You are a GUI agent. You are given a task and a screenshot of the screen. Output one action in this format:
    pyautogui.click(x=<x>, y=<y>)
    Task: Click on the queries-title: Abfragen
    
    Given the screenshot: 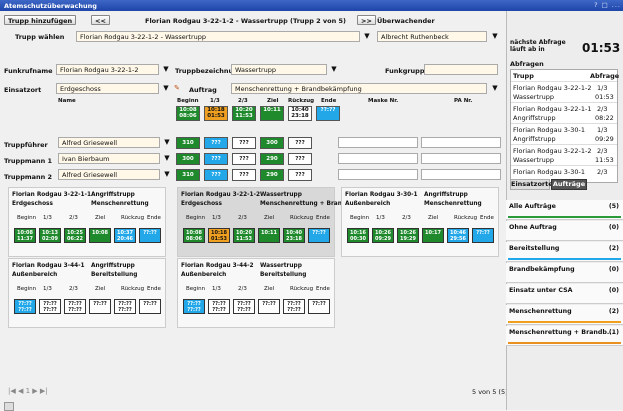 What is the action you would take?
    pyautogui.click(x=527, y=64)
    